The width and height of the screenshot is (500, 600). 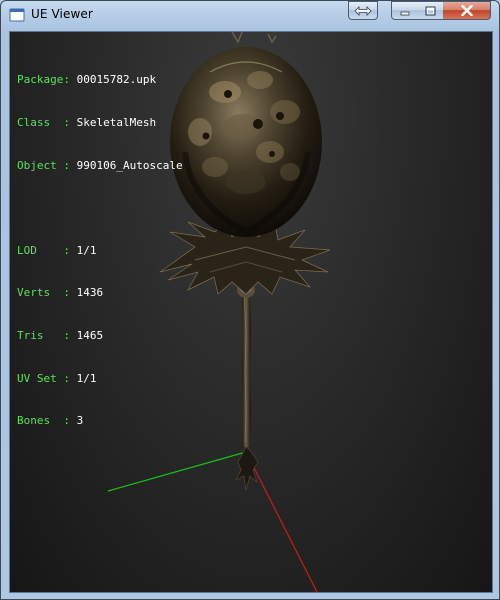 What do you see at coordinates (116, 80) in the screenshot?
I see `info-value-package: 00015782.upk` at bounding box center [116, 80].